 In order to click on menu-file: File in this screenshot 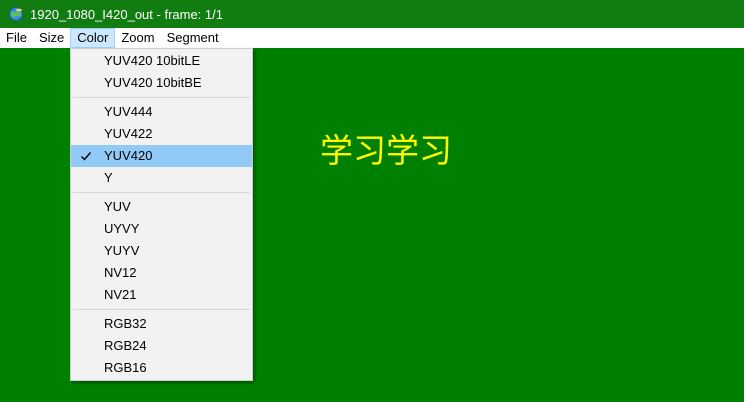, I will do `click(16, 38)`.